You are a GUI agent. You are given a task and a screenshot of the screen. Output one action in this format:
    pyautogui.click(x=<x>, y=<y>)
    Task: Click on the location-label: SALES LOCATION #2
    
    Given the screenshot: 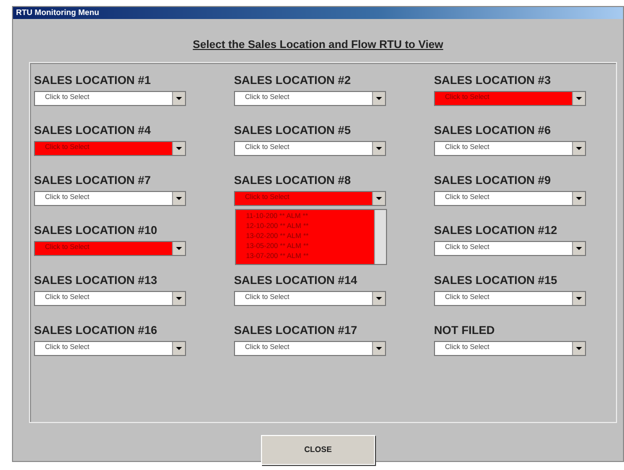 What is the action you would take?
    pyautogui.click(x=293, y=81)
    